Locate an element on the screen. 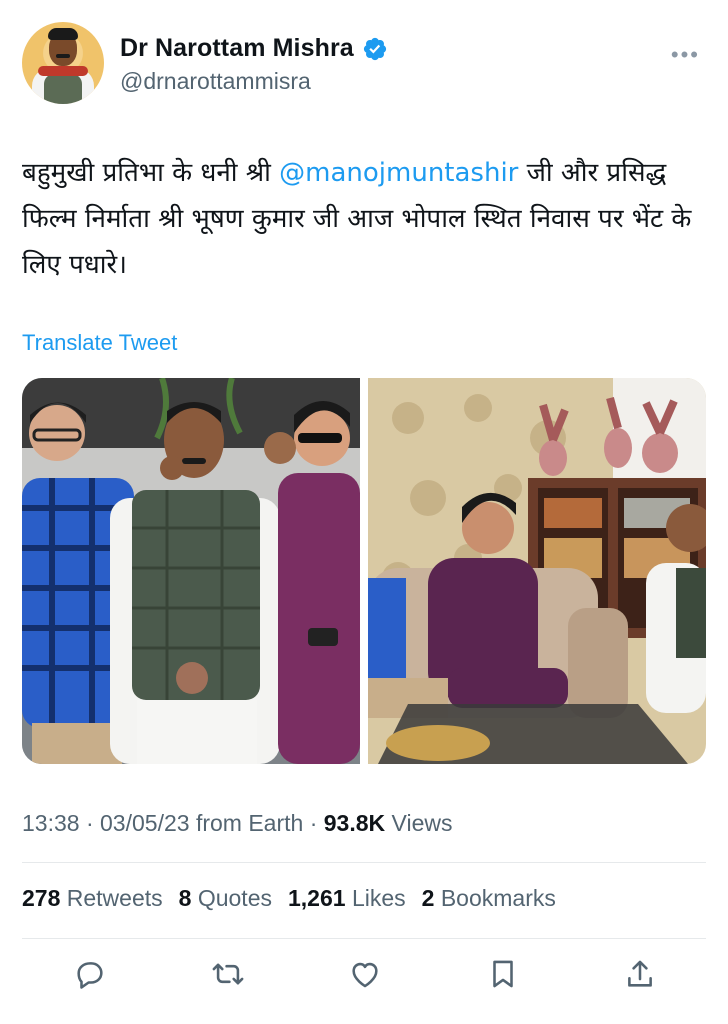 This screenshot has height=1024, width=728. retweet-icon is located at coordinates (227, 974).